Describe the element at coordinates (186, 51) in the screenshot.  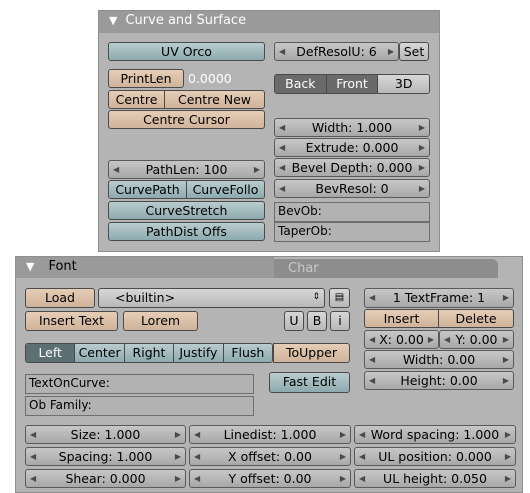
I see `uv-orco-button: UV Orco` at that location.